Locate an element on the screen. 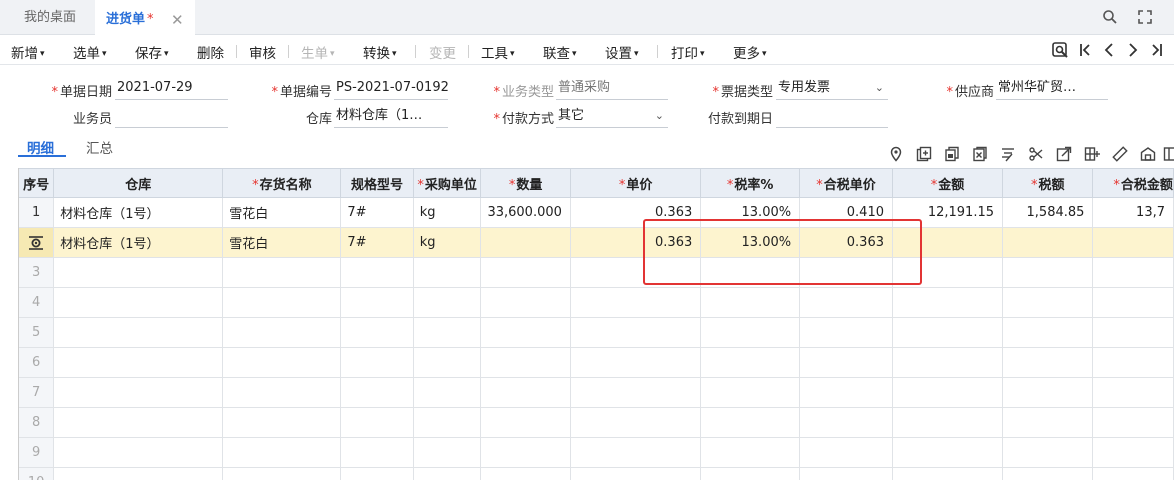 The width and height of the screenshot is (1174, 480). row-settings-icon is located at coordinates (37, 242).